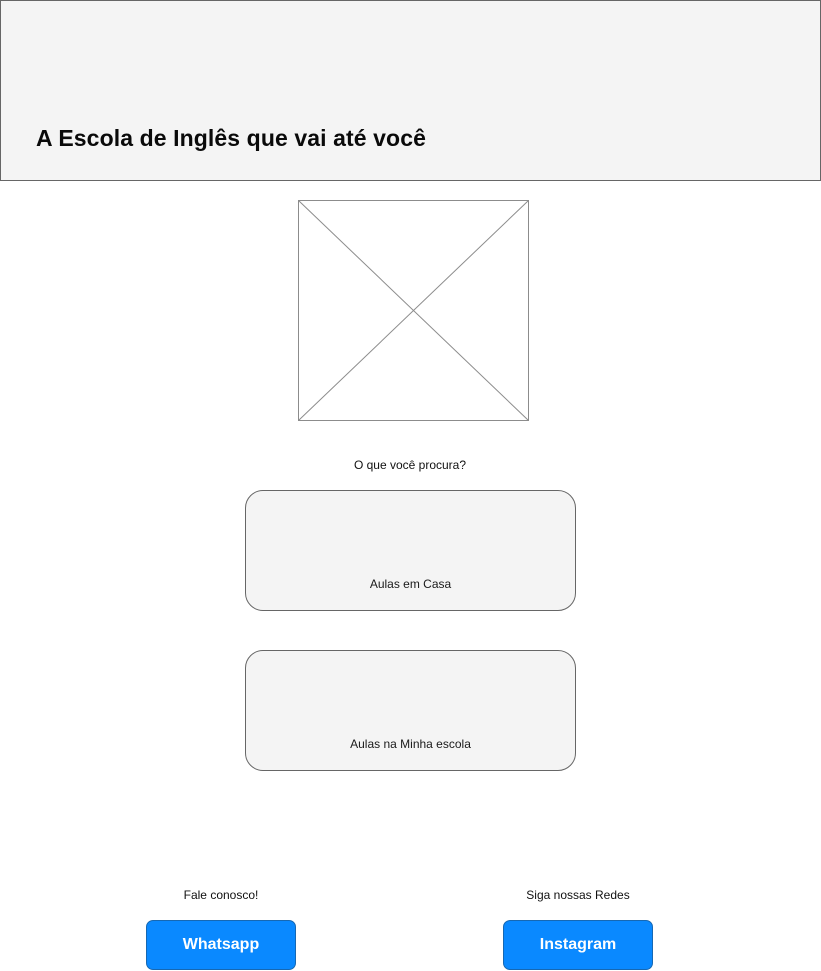 This screenshot has height=971, width=821. What do you see at coordinates (410, 550) in the screenshot?
I see `option-card-aulas-em-casa: Aulas em Casa` at bounding box center [410, 550].